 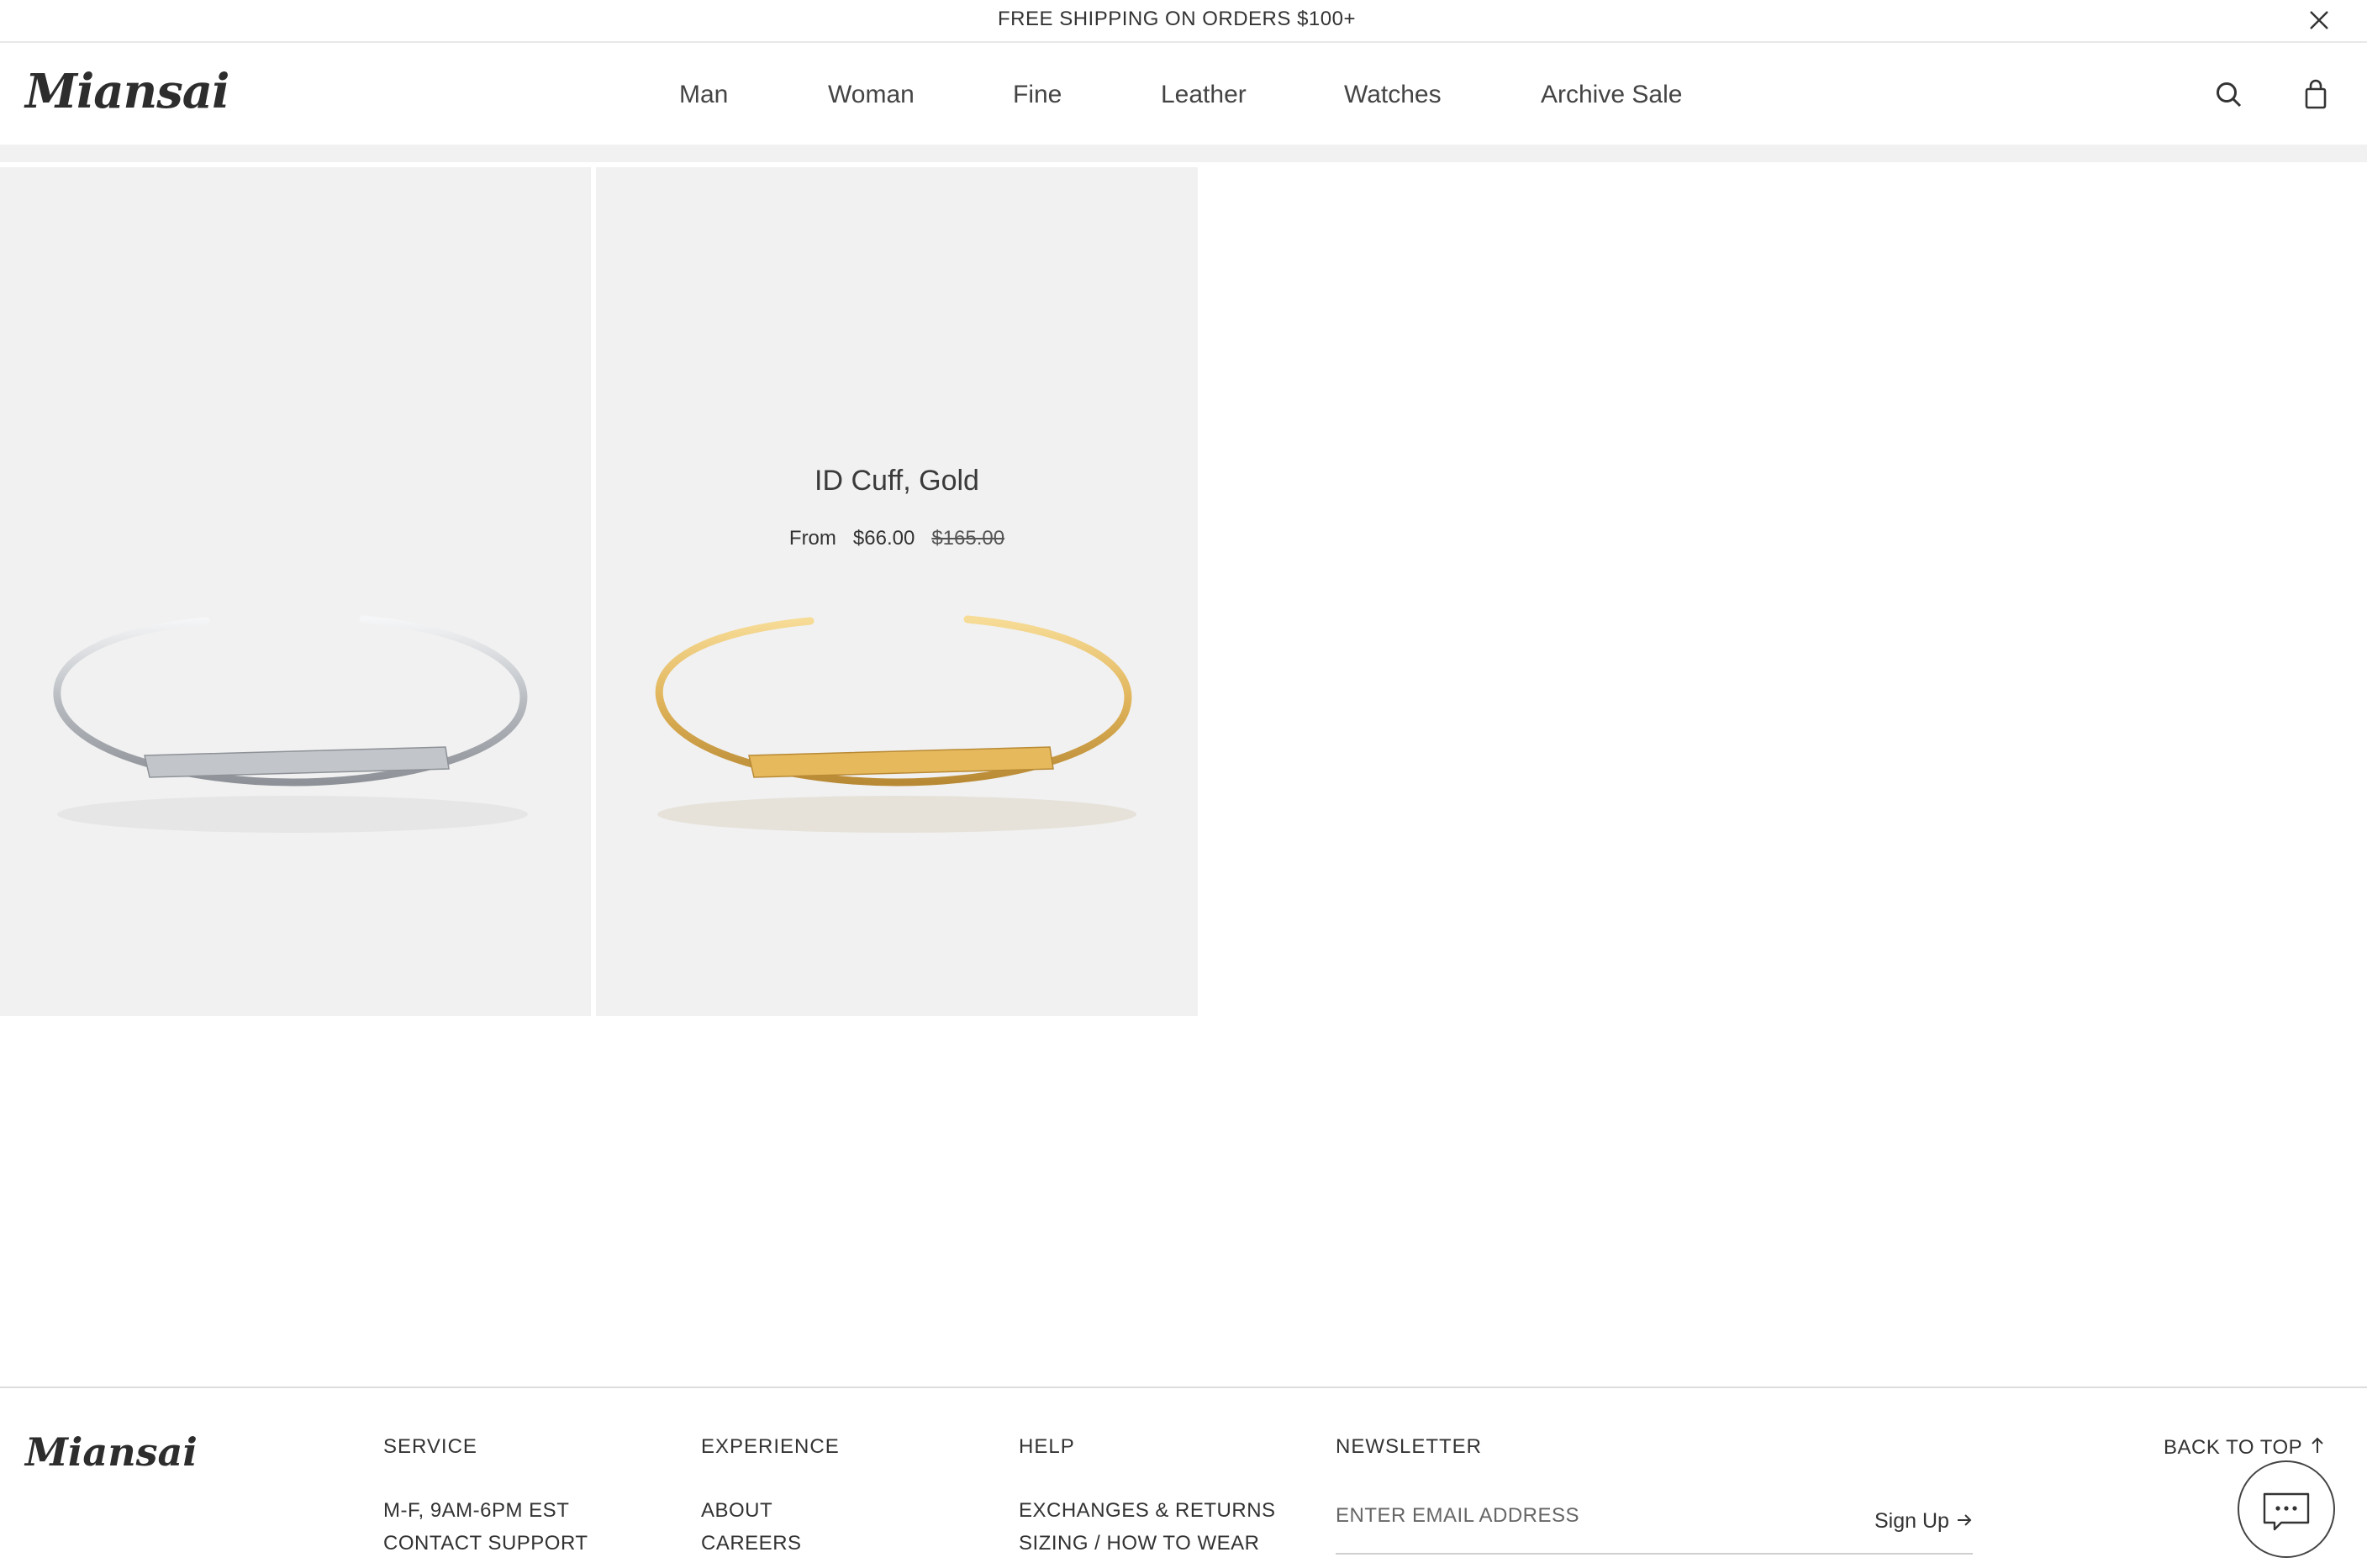 I want to click on announcement-bar: FREE SHIPPING ON ORDERS $100+, so click(x=1183, y=21).